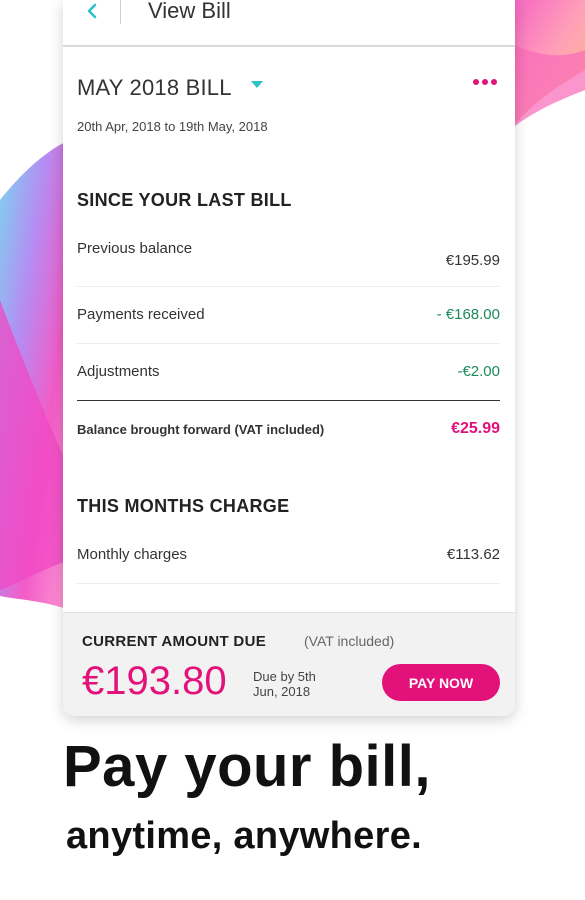 This screenshot has height=900, width=585. Describe the element at coordinates (118, 371) in the screenshot. I see `row-label: Adjustments` at that location.